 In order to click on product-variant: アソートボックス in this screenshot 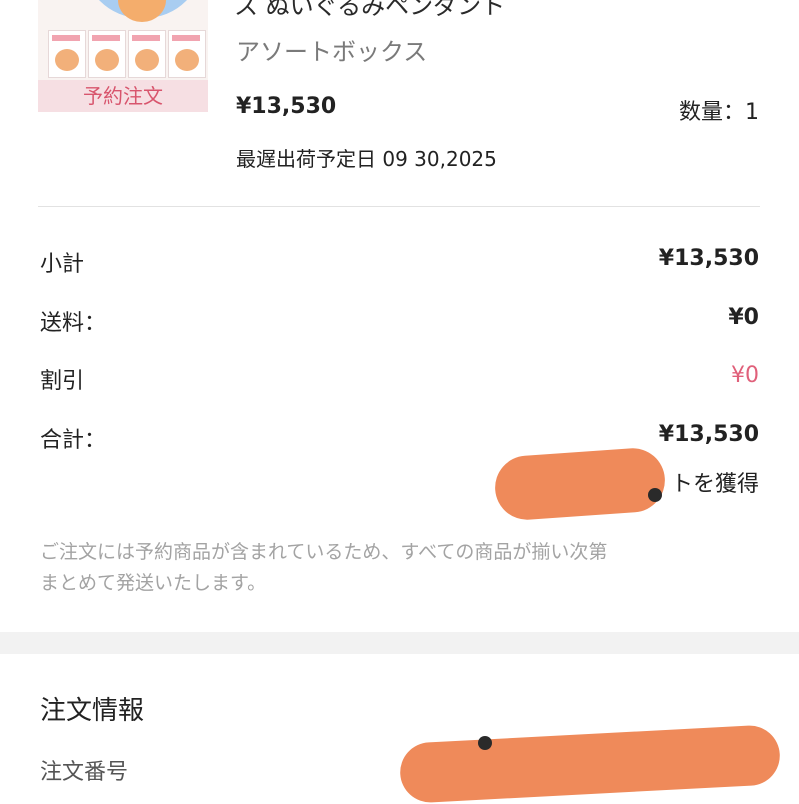, I will do `click(332, 52)`.